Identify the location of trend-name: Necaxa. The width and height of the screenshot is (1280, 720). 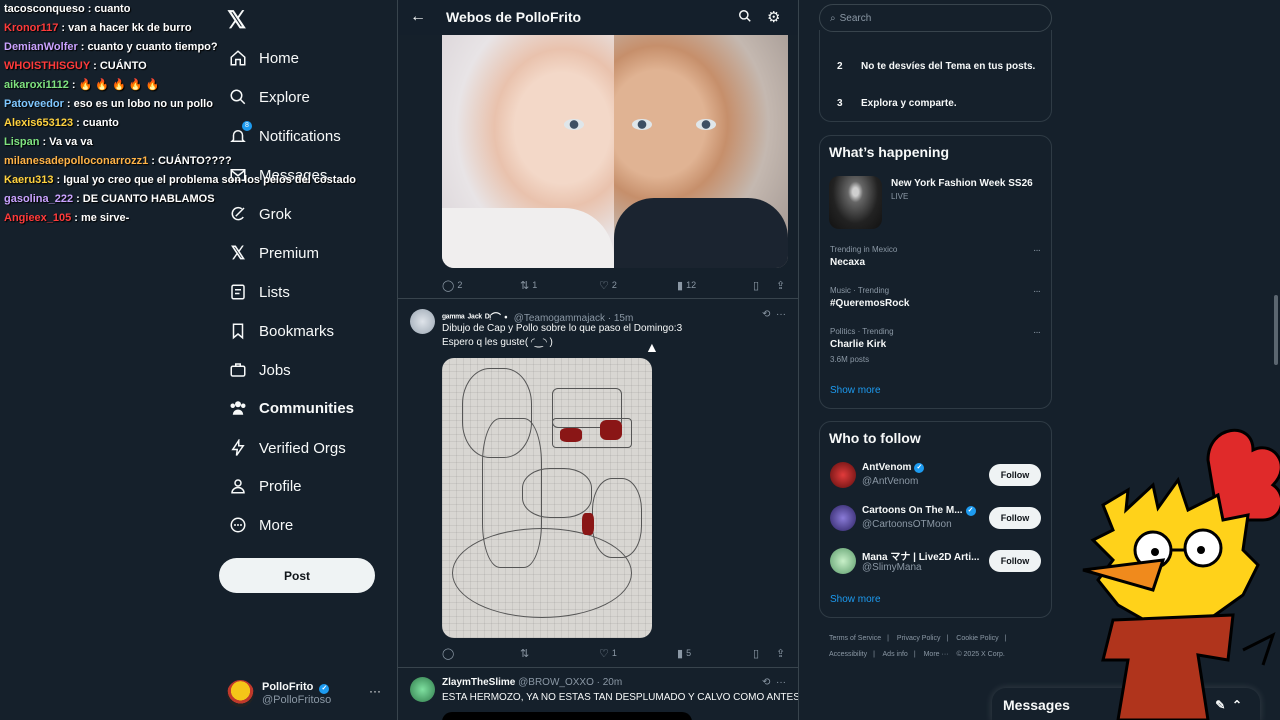
(847, 262).